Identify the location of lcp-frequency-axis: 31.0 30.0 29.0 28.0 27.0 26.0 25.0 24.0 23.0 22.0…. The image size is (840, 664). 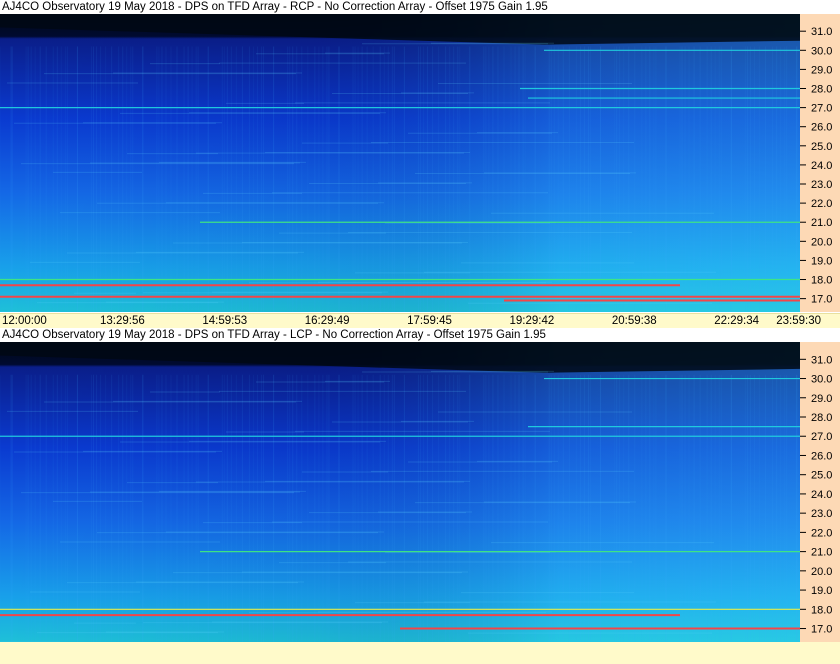
(820, 492).